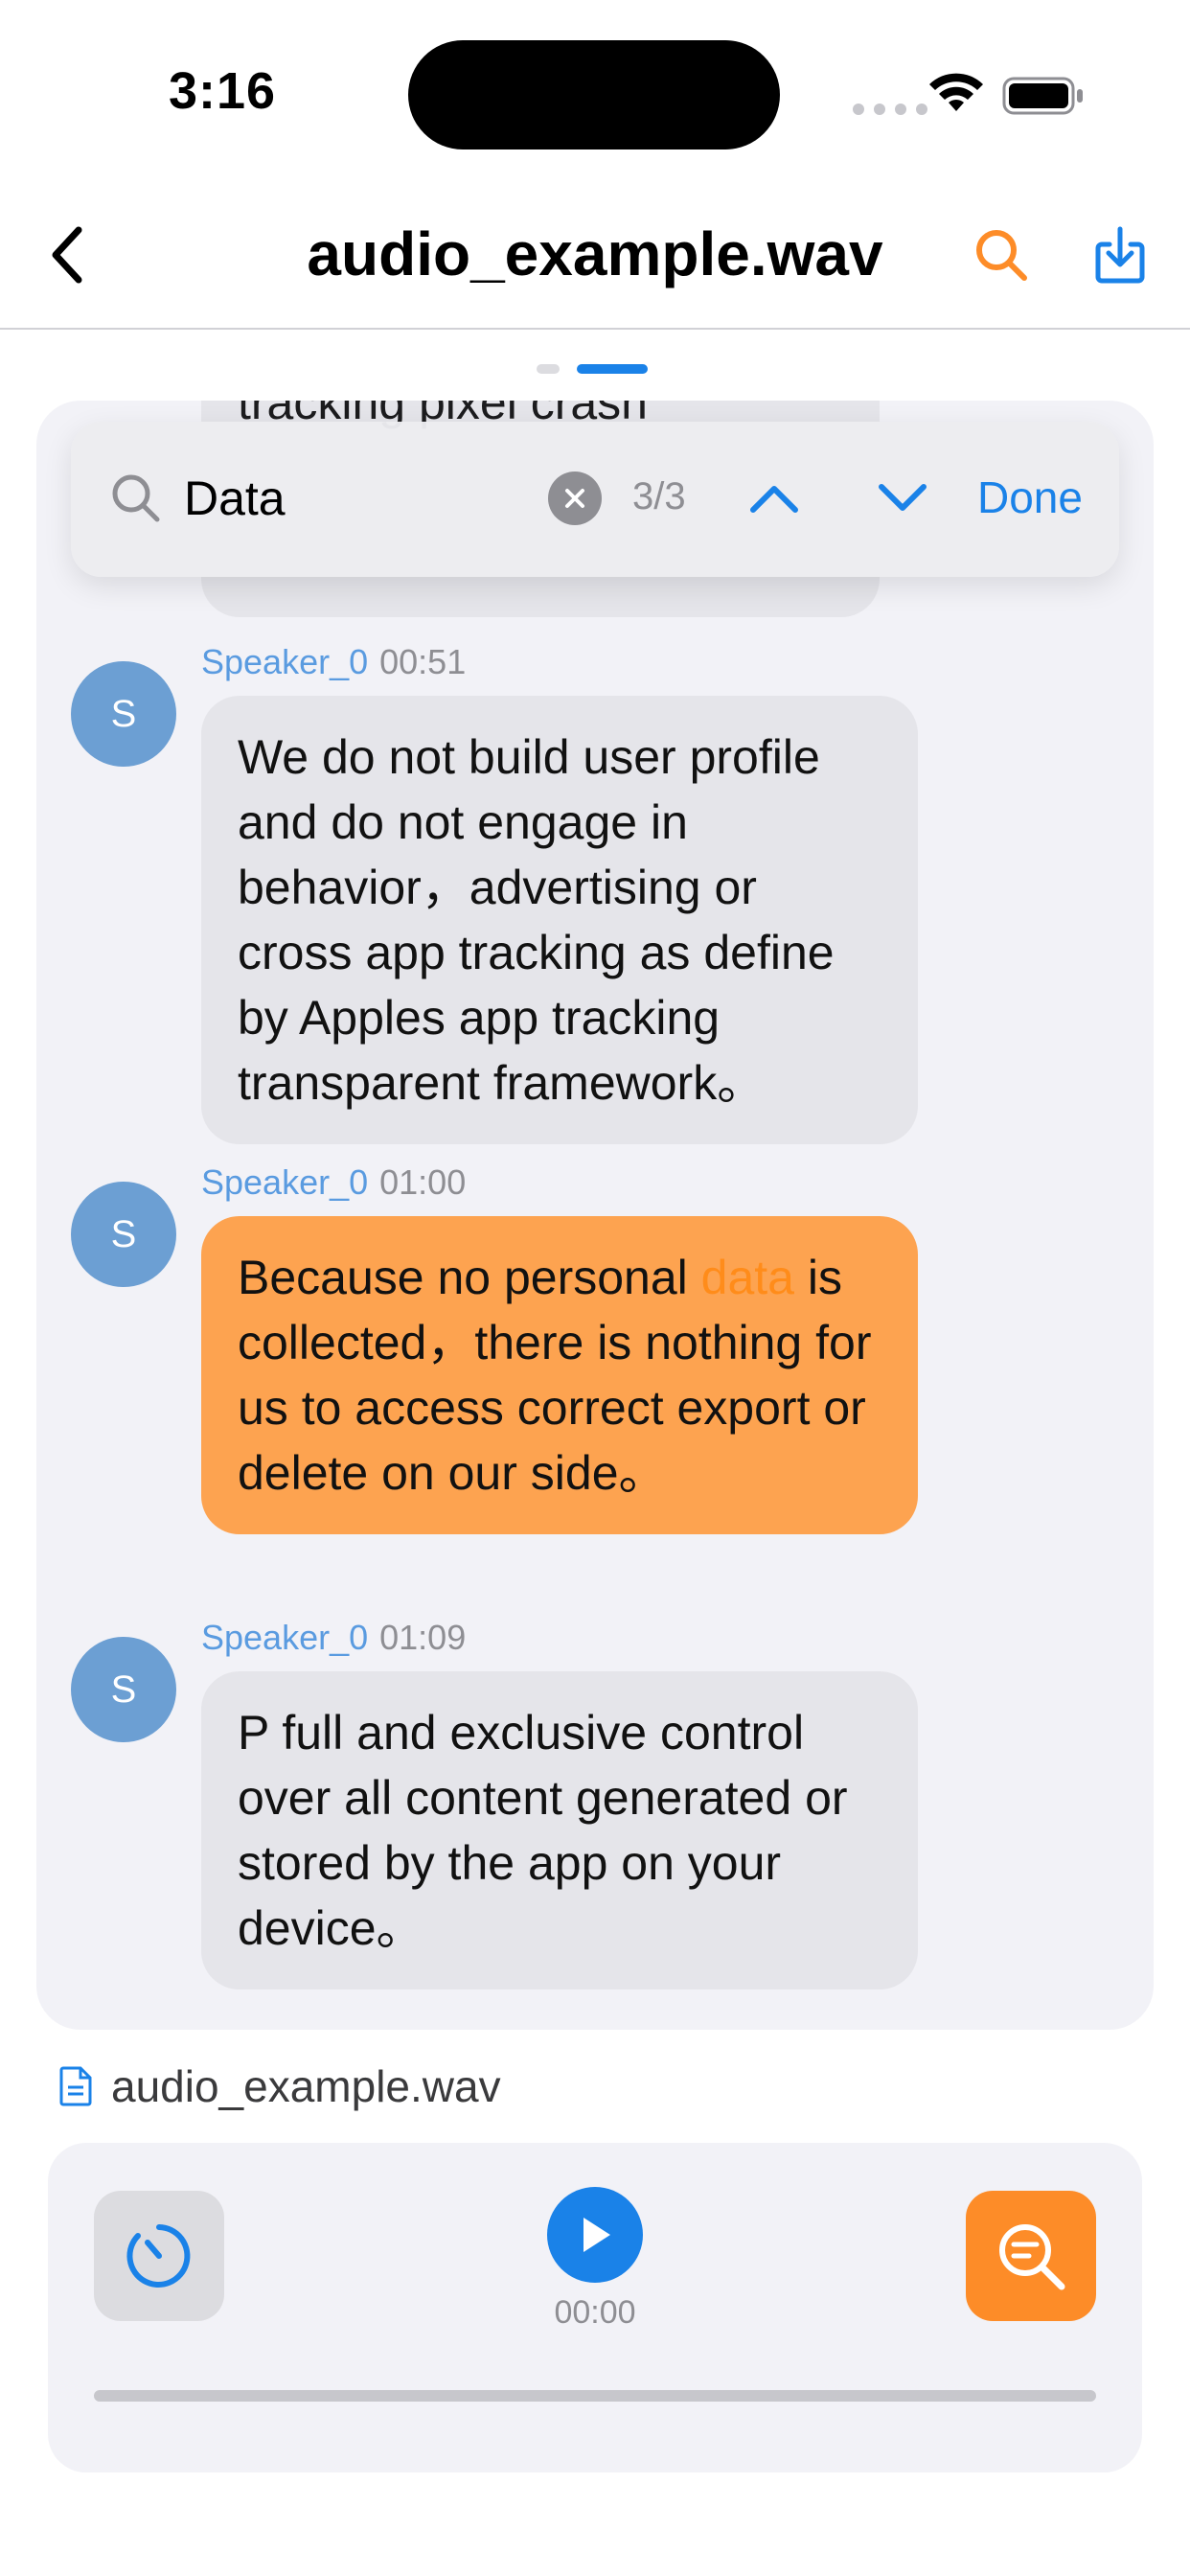 This screenshot has height=2576, width=1190. What do you see at coordinates (659, 496) in the screenshot?
I see `match-count: 3/3` at bounding box center [659, 496].